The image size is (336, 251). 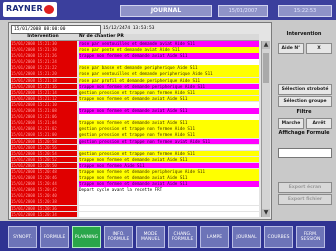 I want to click on row-time: 15/01/2008 15:20:40, so click(x=44, y=196).